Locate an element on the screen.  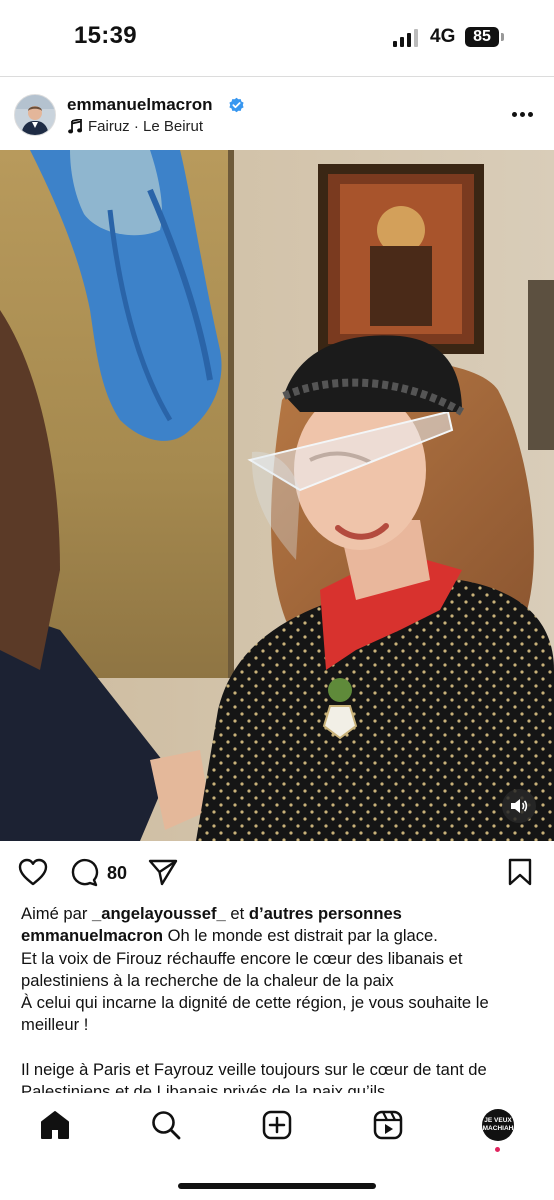
status-bar: 15:39 4G 85 is located at coordinates (277, 38).